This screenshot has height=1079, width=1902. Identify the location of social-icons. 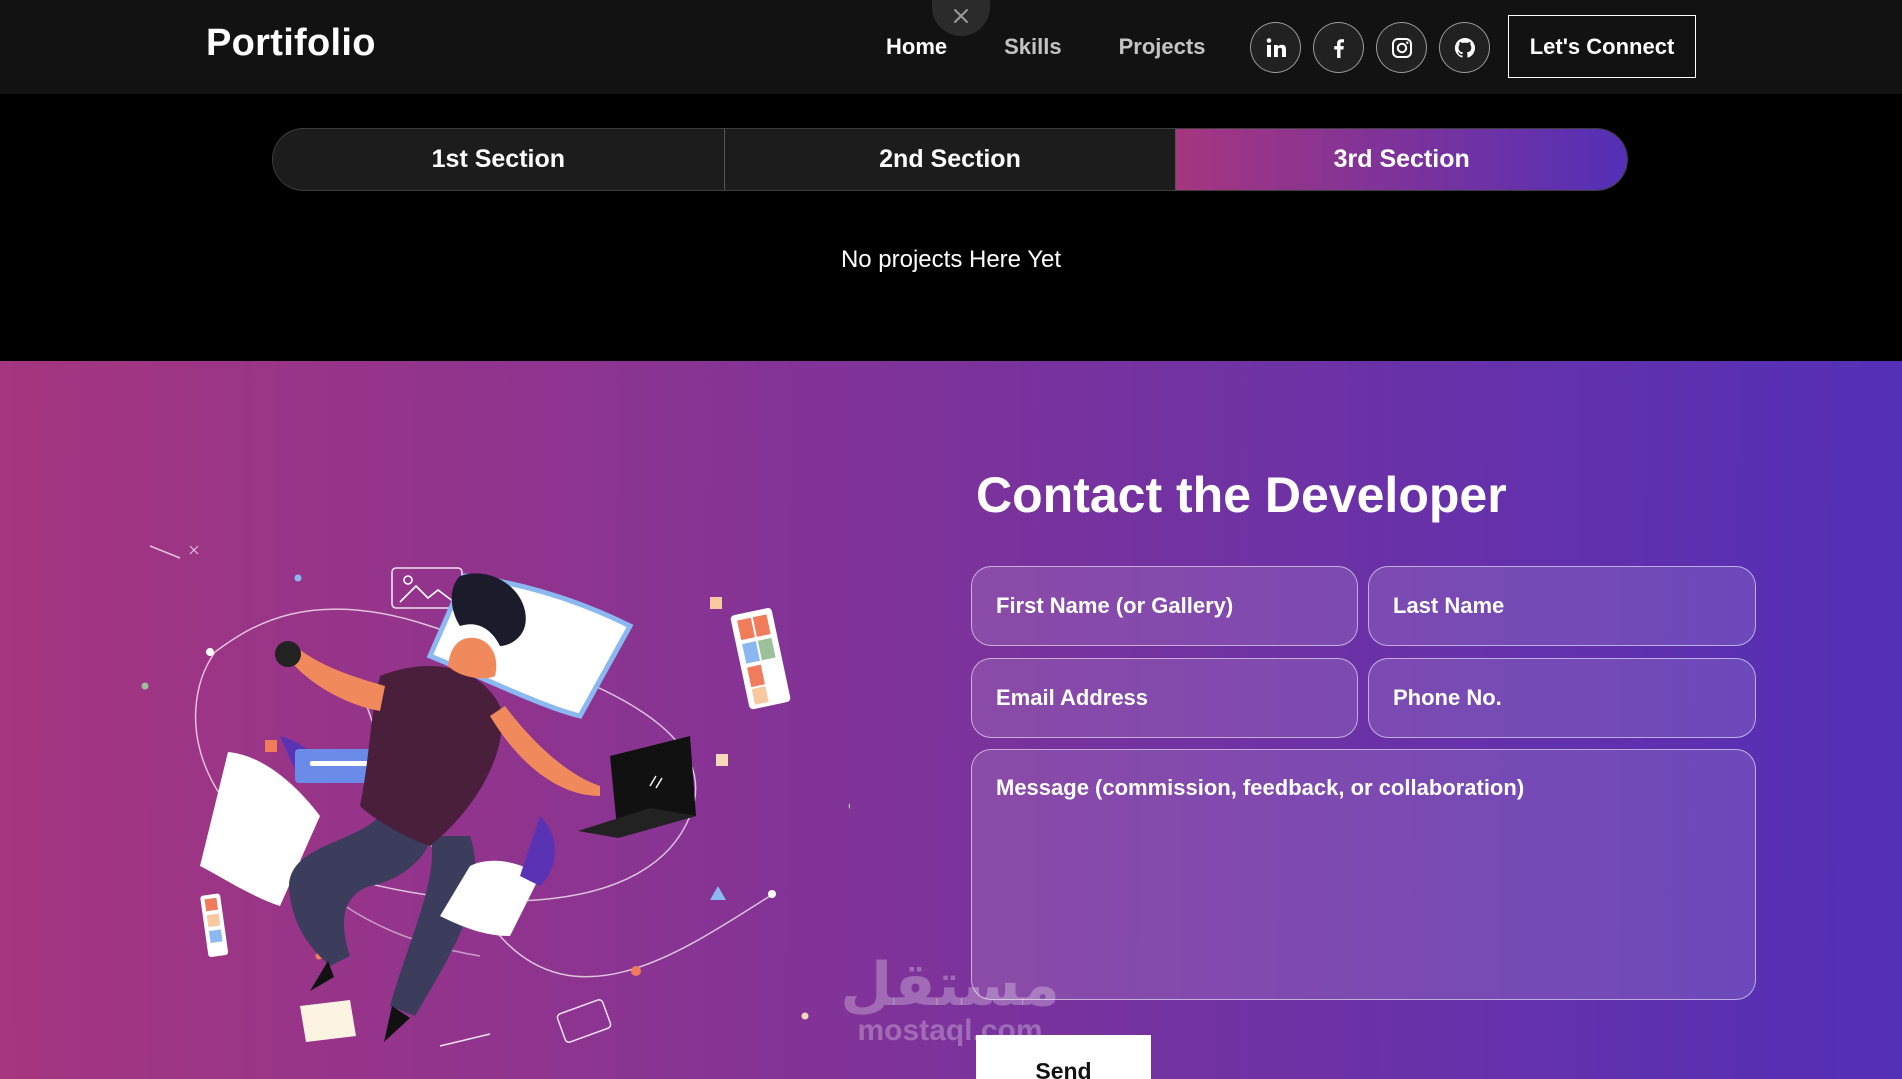
(1370, 47).